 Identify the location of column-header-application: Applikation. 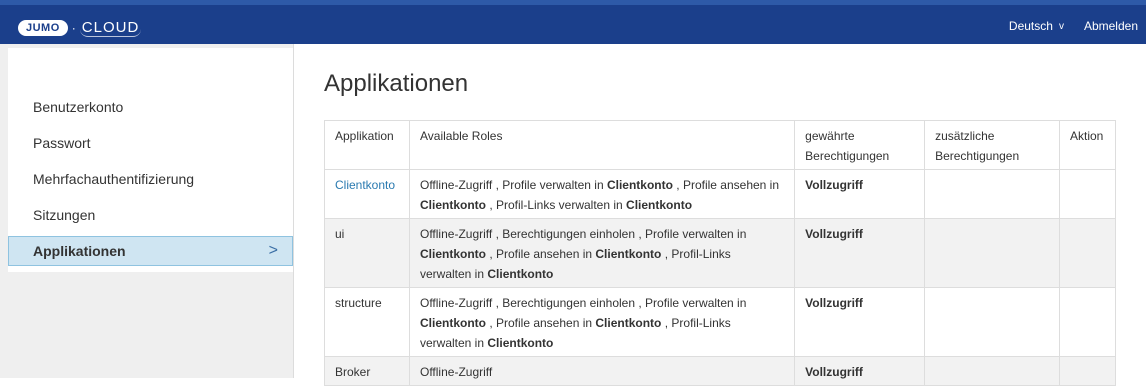
(367, 145).